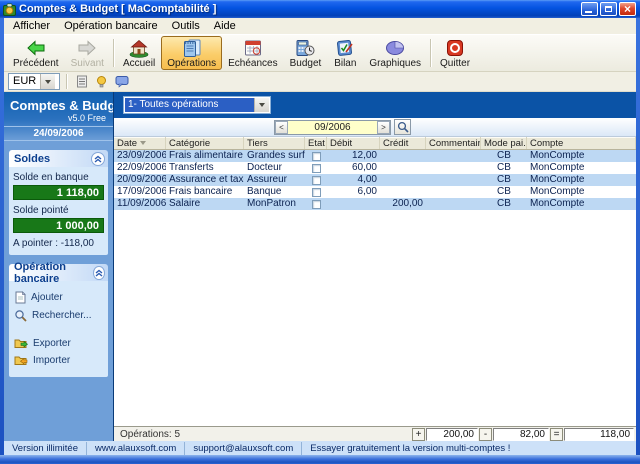 The height and width of the screenshot is (464, 640). I want to click on quitter-button: Quitter, so click(455, 53).